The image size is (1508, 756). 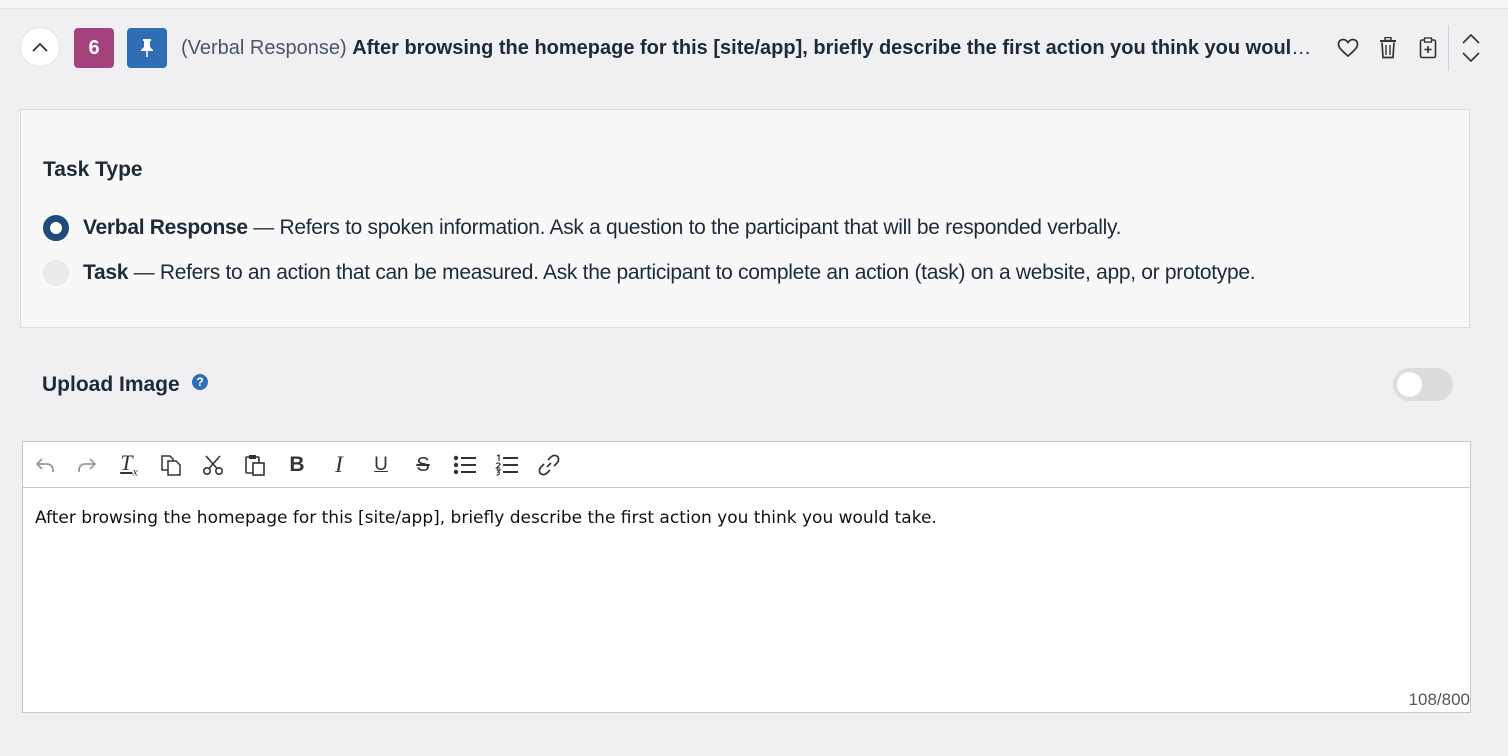 I want to click on italic-icon: I, so click(x=339, y=464).